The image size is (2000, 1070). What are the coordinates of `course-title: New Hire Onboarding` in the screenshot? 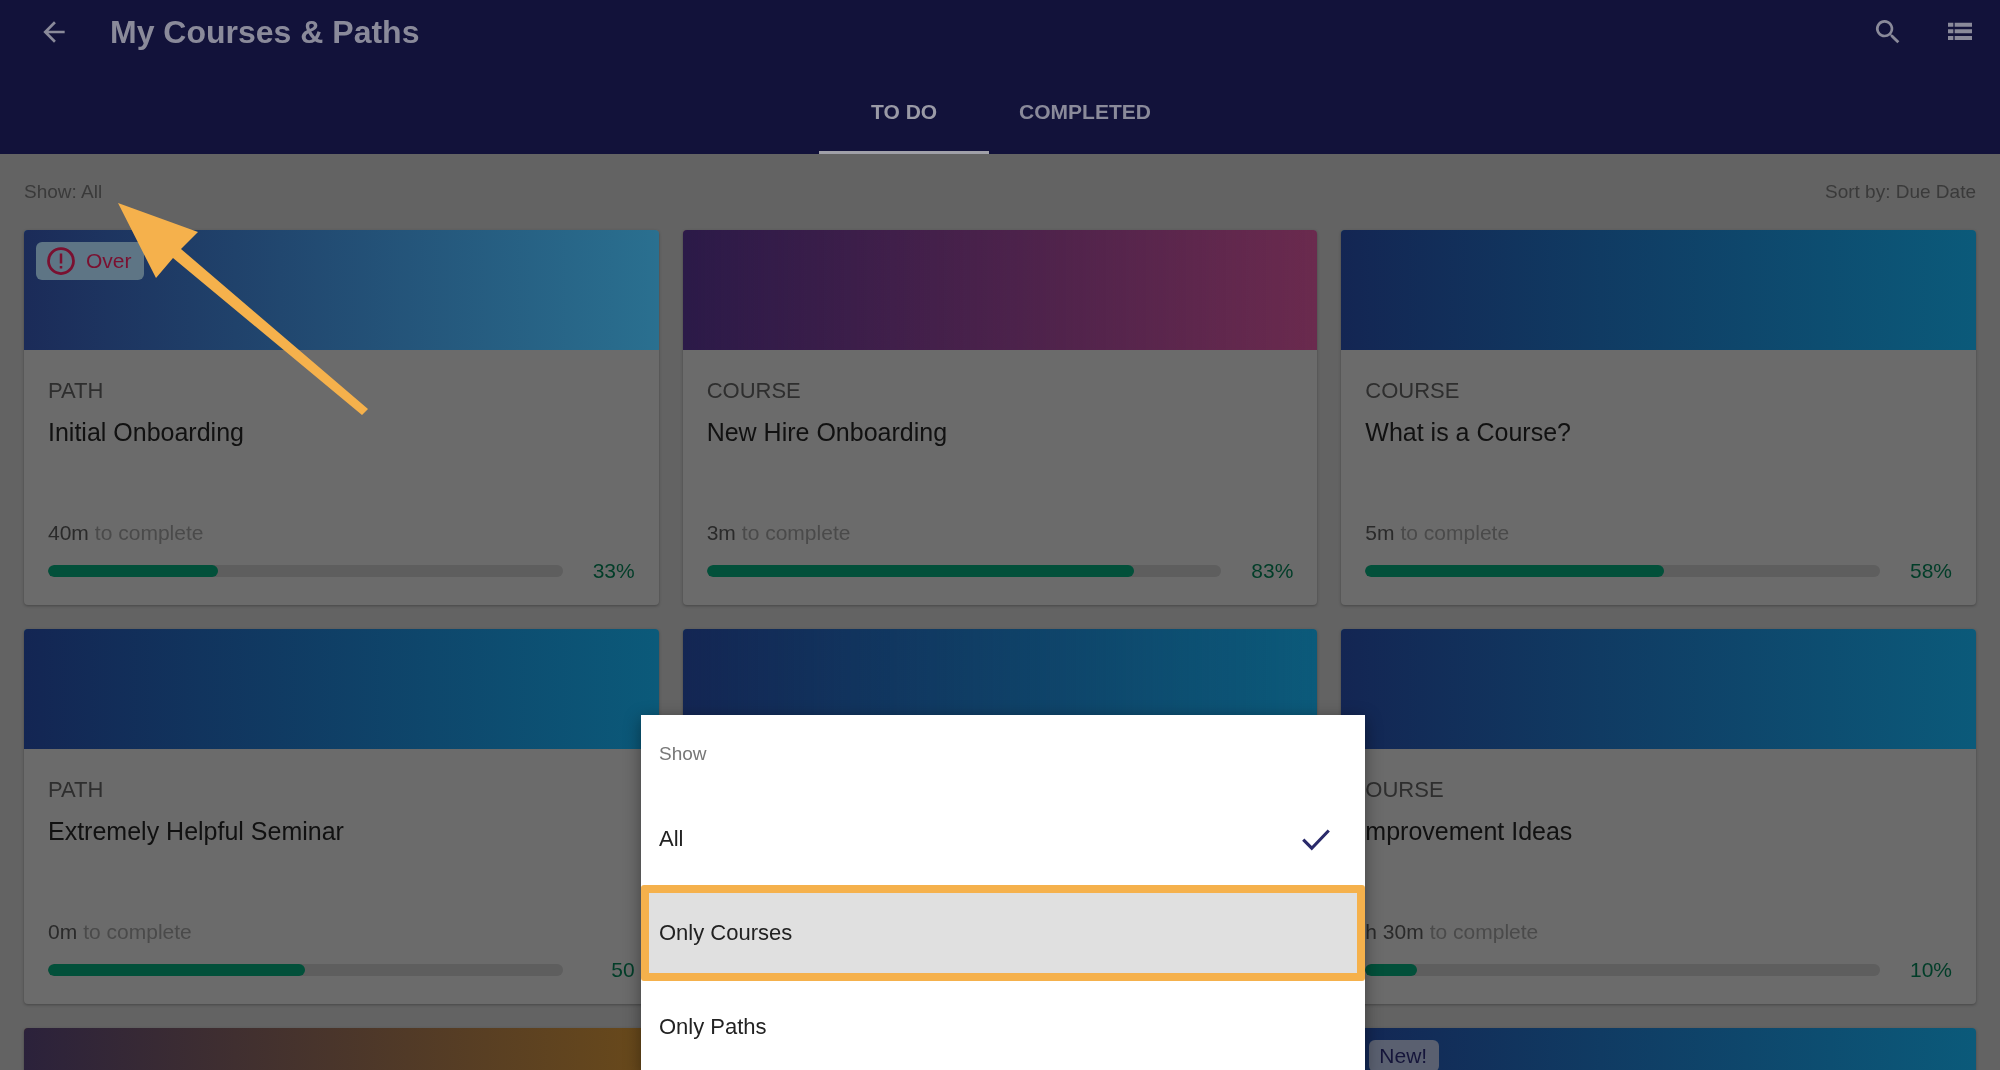 It's located at (827, 432).